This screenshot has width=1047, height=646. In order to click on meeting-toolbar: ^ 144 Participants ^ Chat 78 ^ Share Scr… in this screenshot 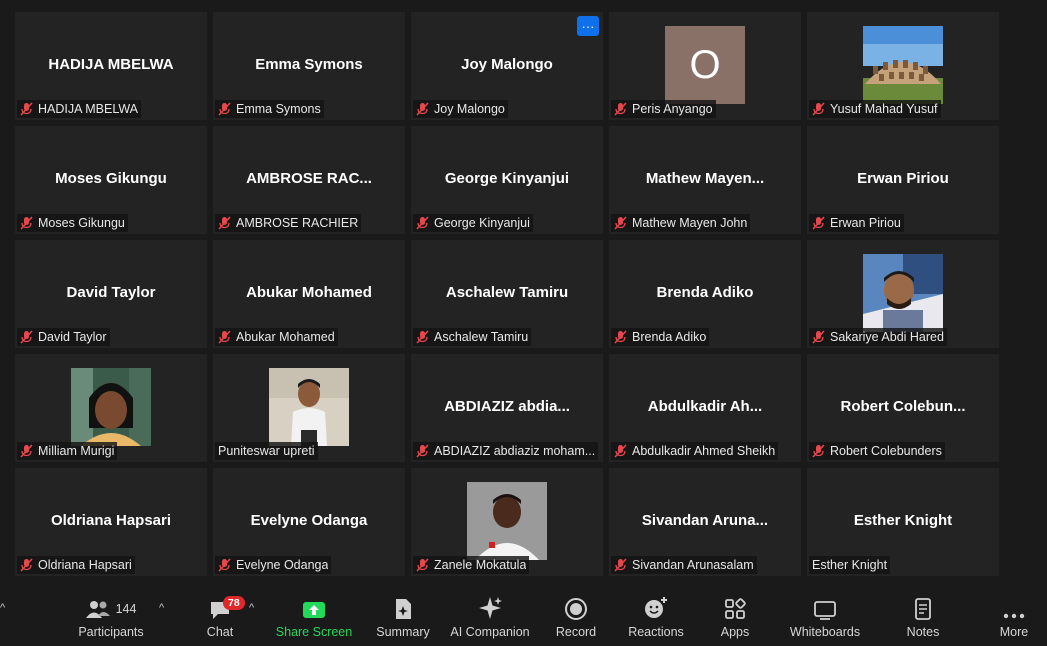, I will do `click(523, 613)`.